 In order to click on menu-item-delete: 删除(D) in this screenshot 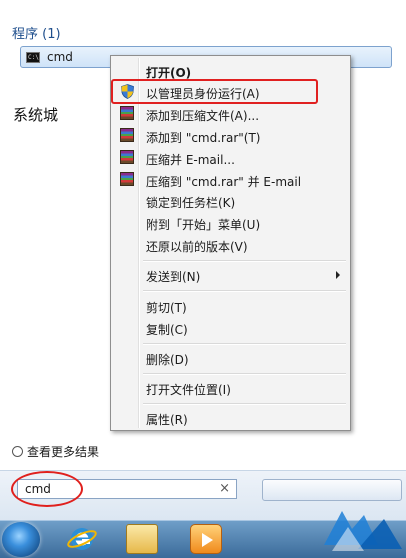, I will do `click(230, 358)`.